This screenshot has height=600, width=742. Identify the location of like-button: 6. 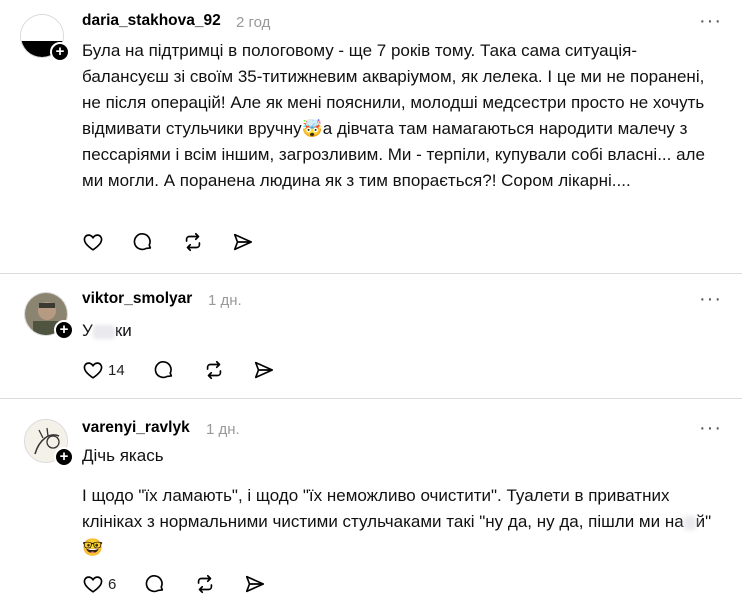
(99, 584).